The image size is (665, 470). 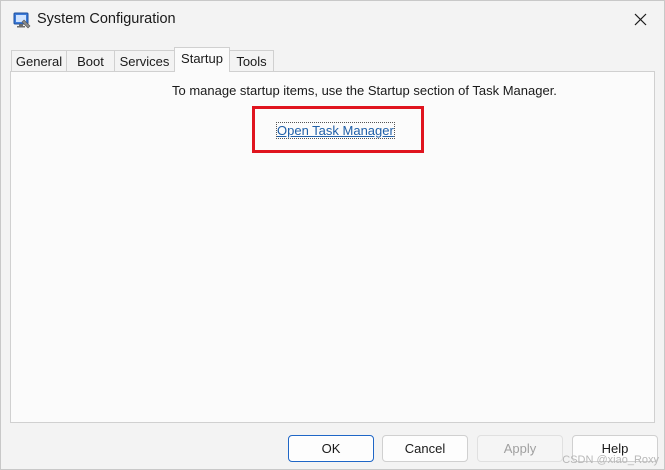 I want to click on cancel-button: Cancel, so click(x=425, y=448).